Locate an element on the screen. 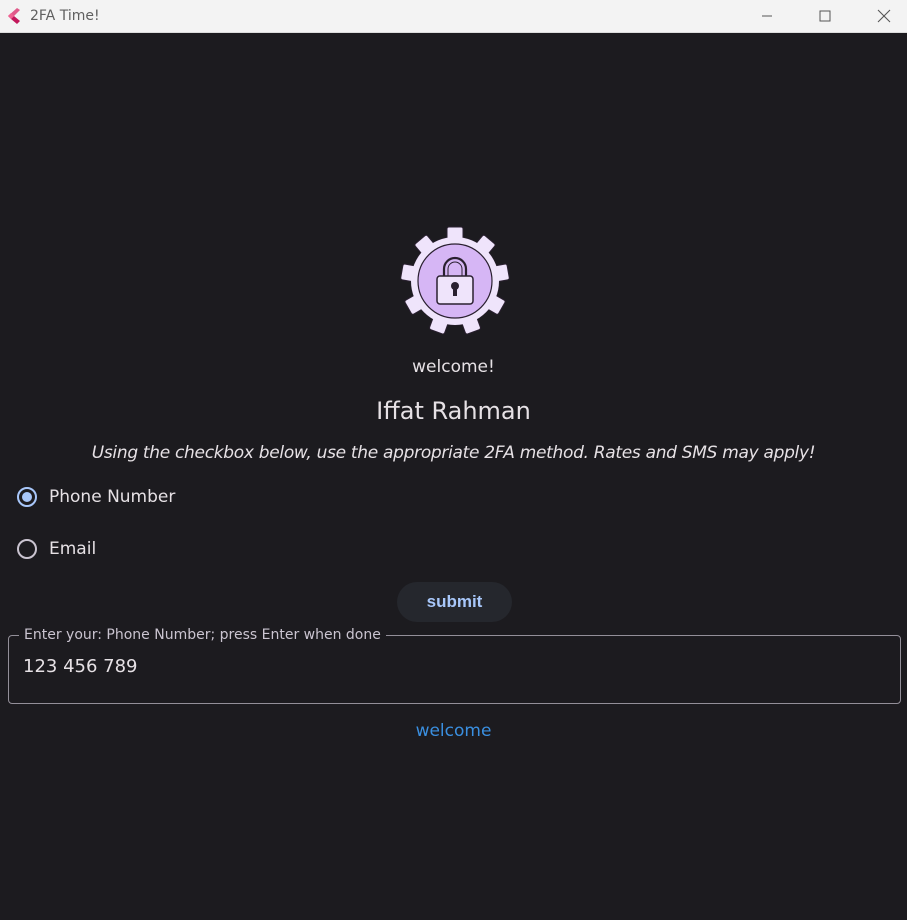 The width and height of the screenshot is (907, 920). contact-input is located at coordinates (453, 666).